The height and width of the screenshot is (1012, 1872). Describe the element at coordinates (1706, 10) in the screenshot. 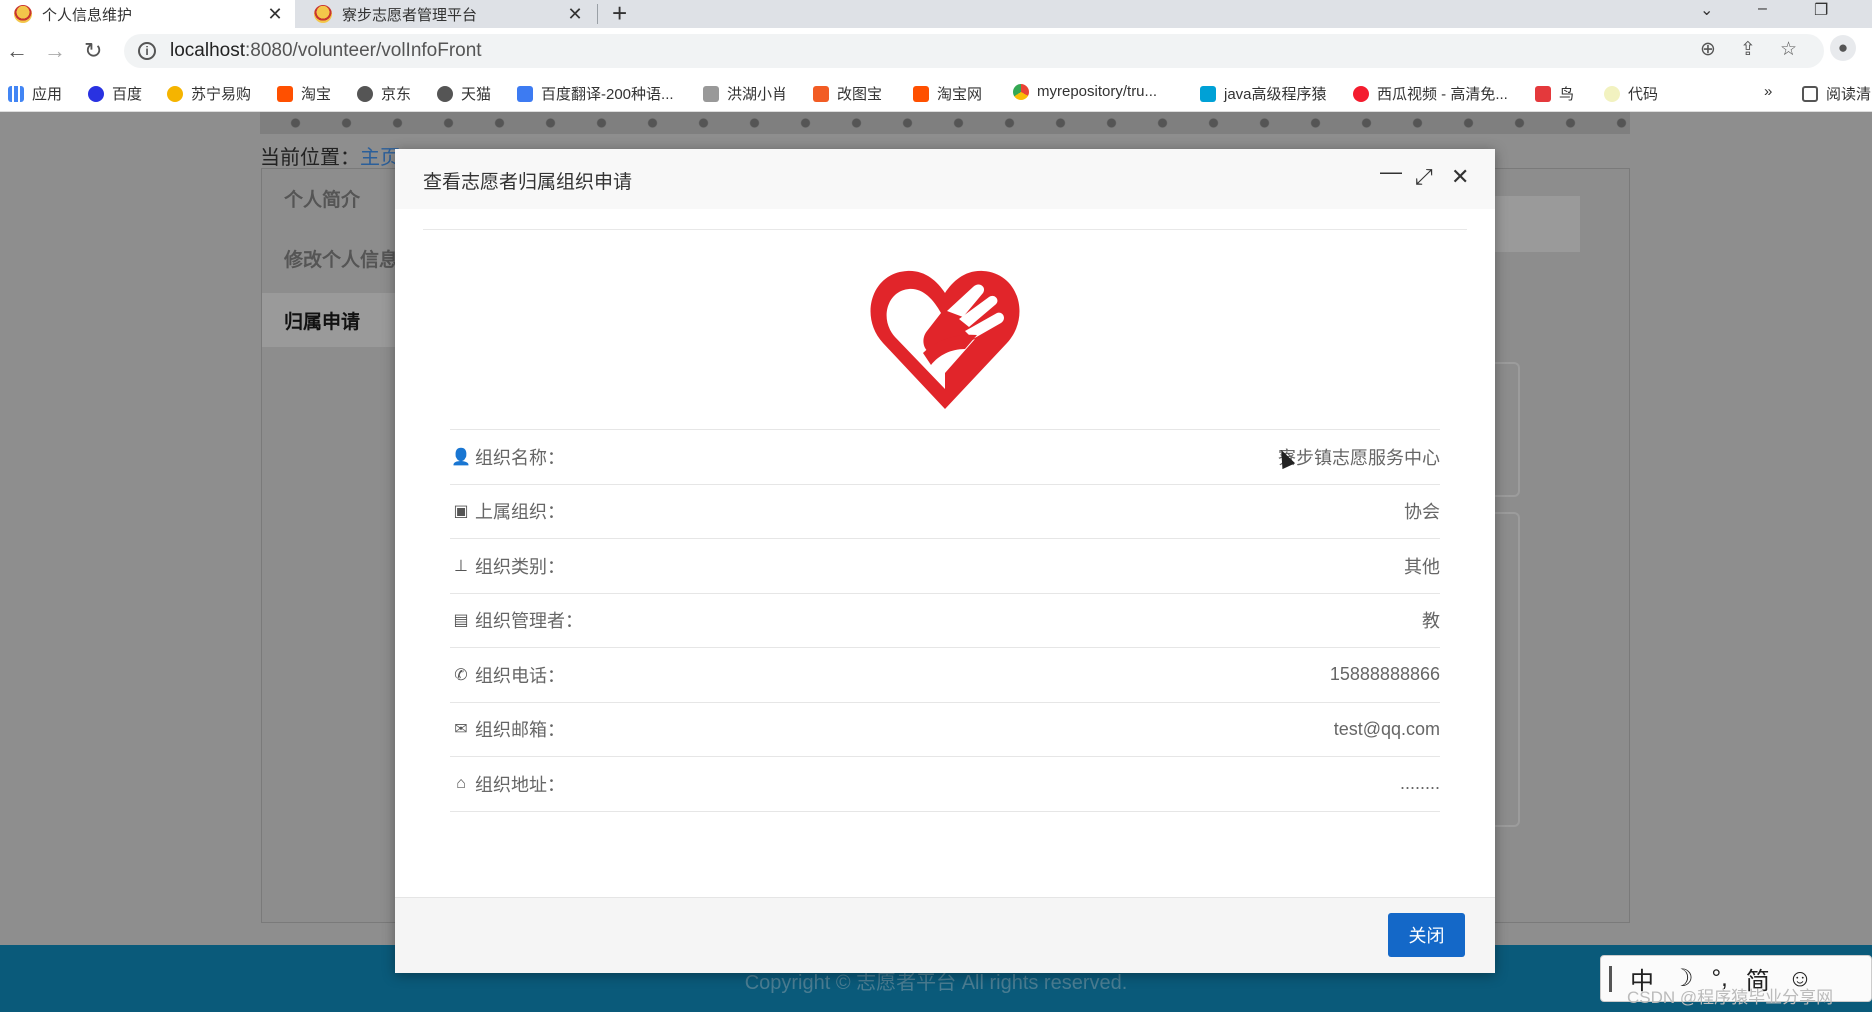

I see `tab-search-chevron-icon: ⌄` at that location.